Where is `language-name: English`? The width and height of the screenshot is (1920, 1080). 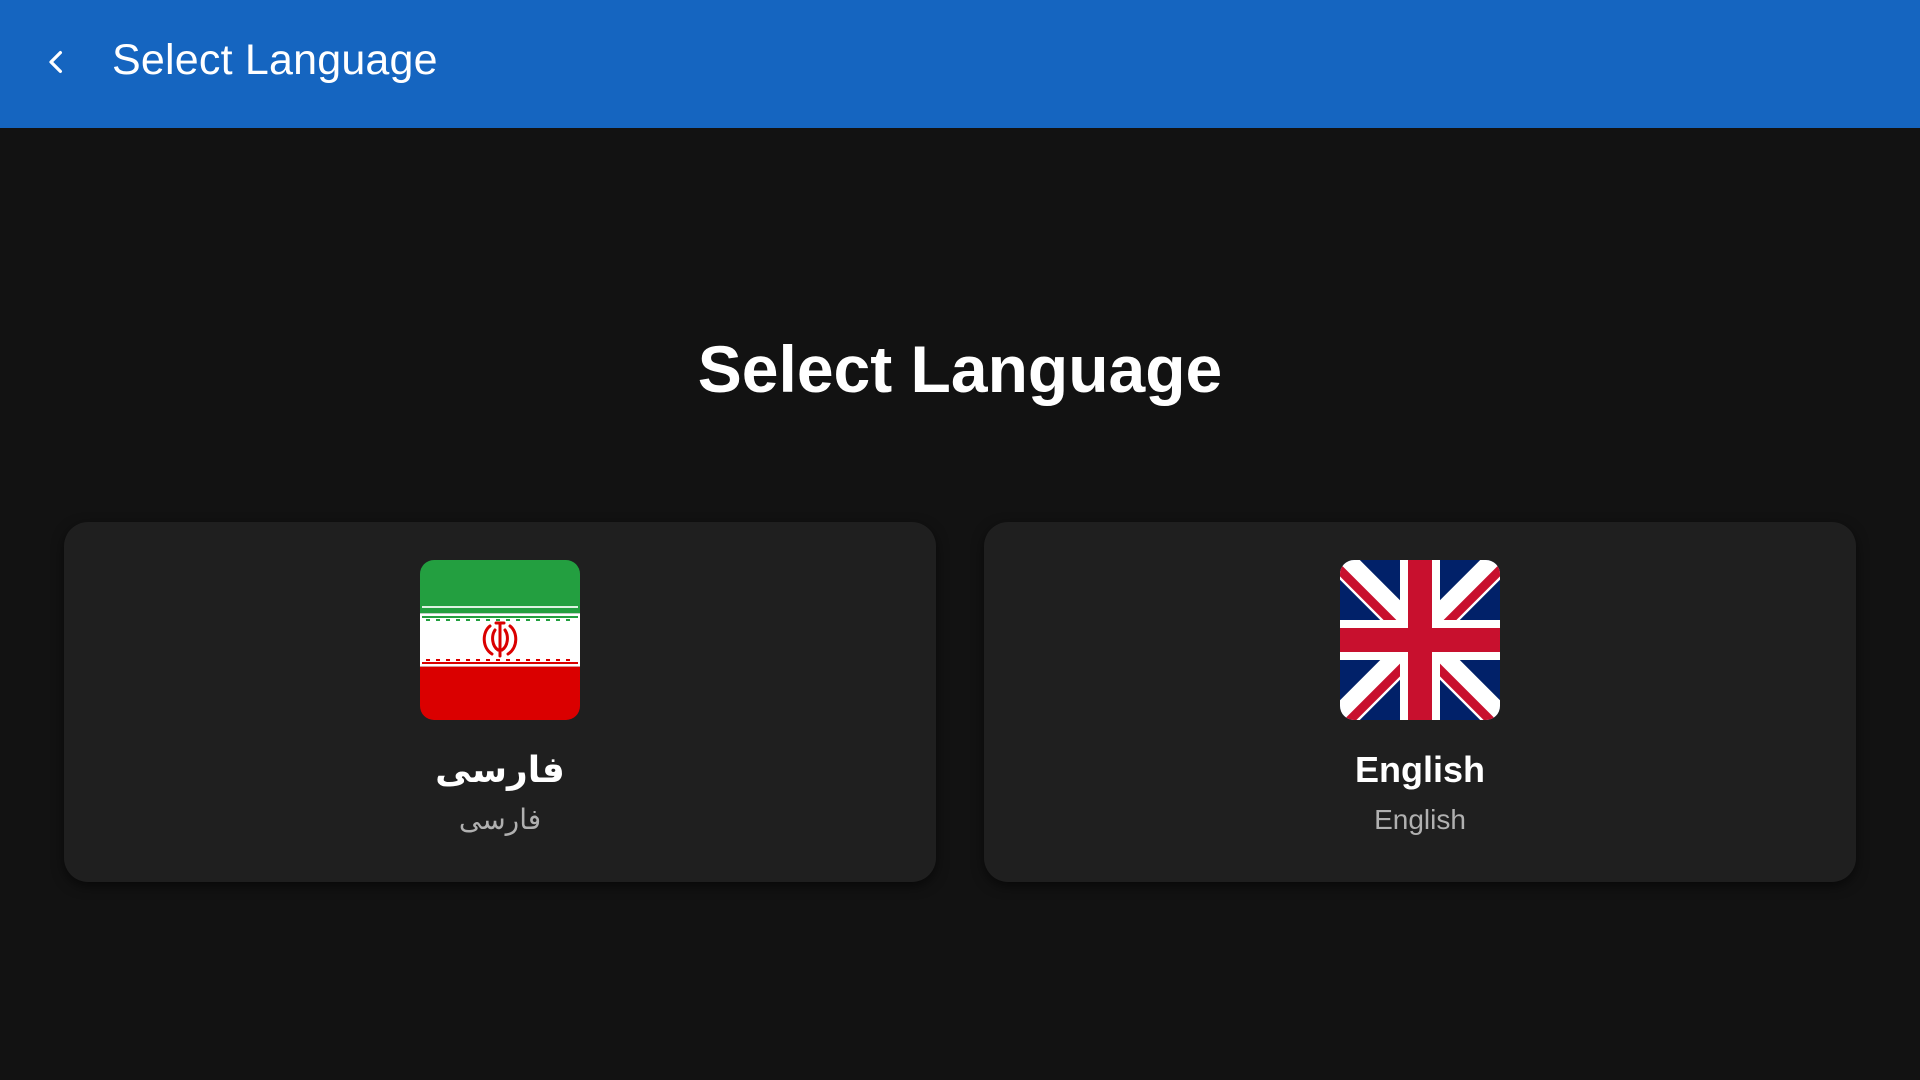
language-name: English is located at coordinates (1419, 769).